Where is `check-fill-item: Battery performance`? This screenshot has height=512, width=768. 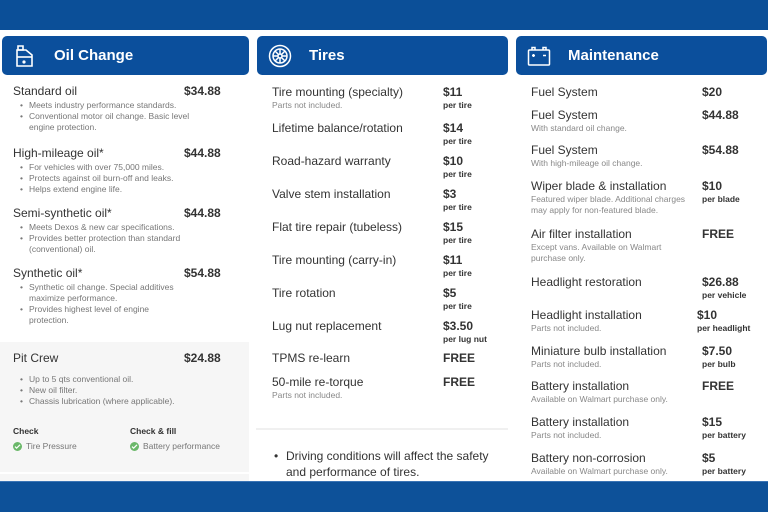
check-fill-item: Battery performance is located at coordinates (175, 446).